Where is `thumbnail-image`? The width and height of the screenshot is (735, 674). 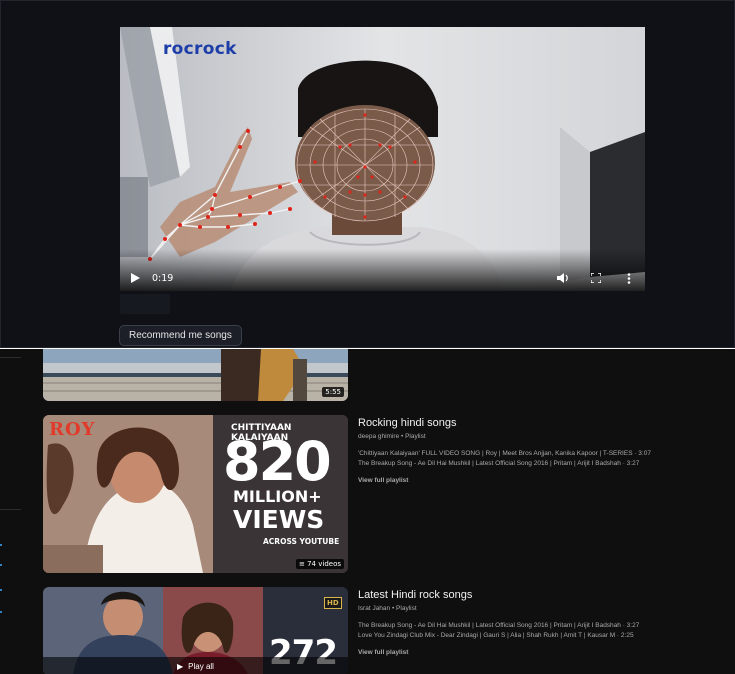
thumbnail-image is located at coordinates (195, 375).